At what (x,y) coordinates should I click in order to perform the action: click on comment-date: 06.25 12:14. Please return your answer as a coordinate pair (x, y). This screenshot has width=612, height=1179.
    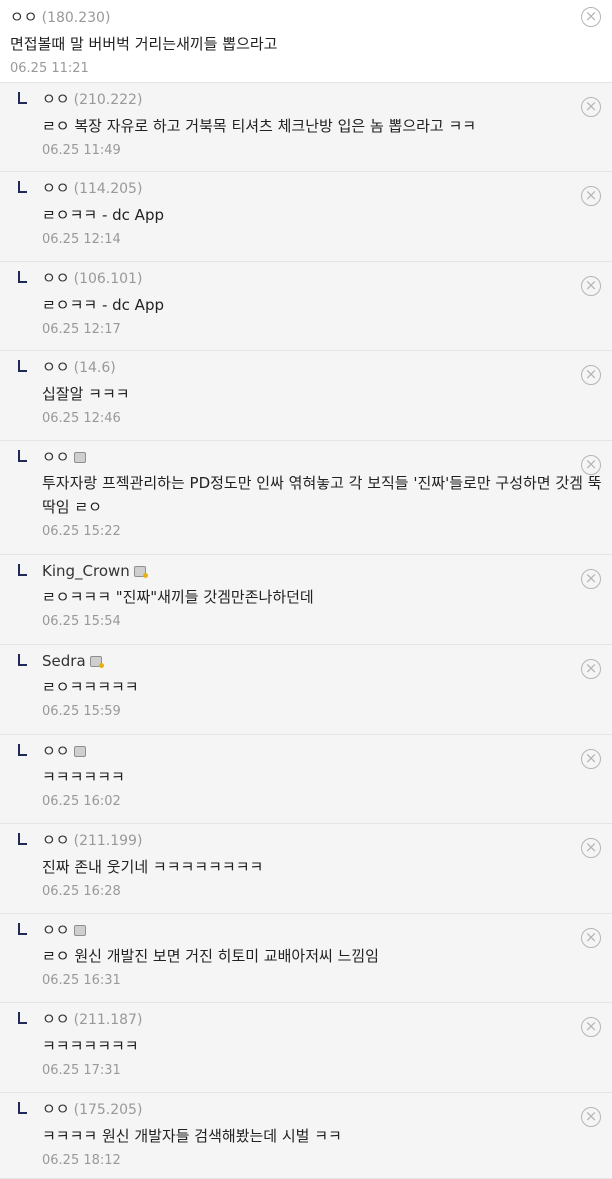
    Looking at the image, I should click on (81, 239).